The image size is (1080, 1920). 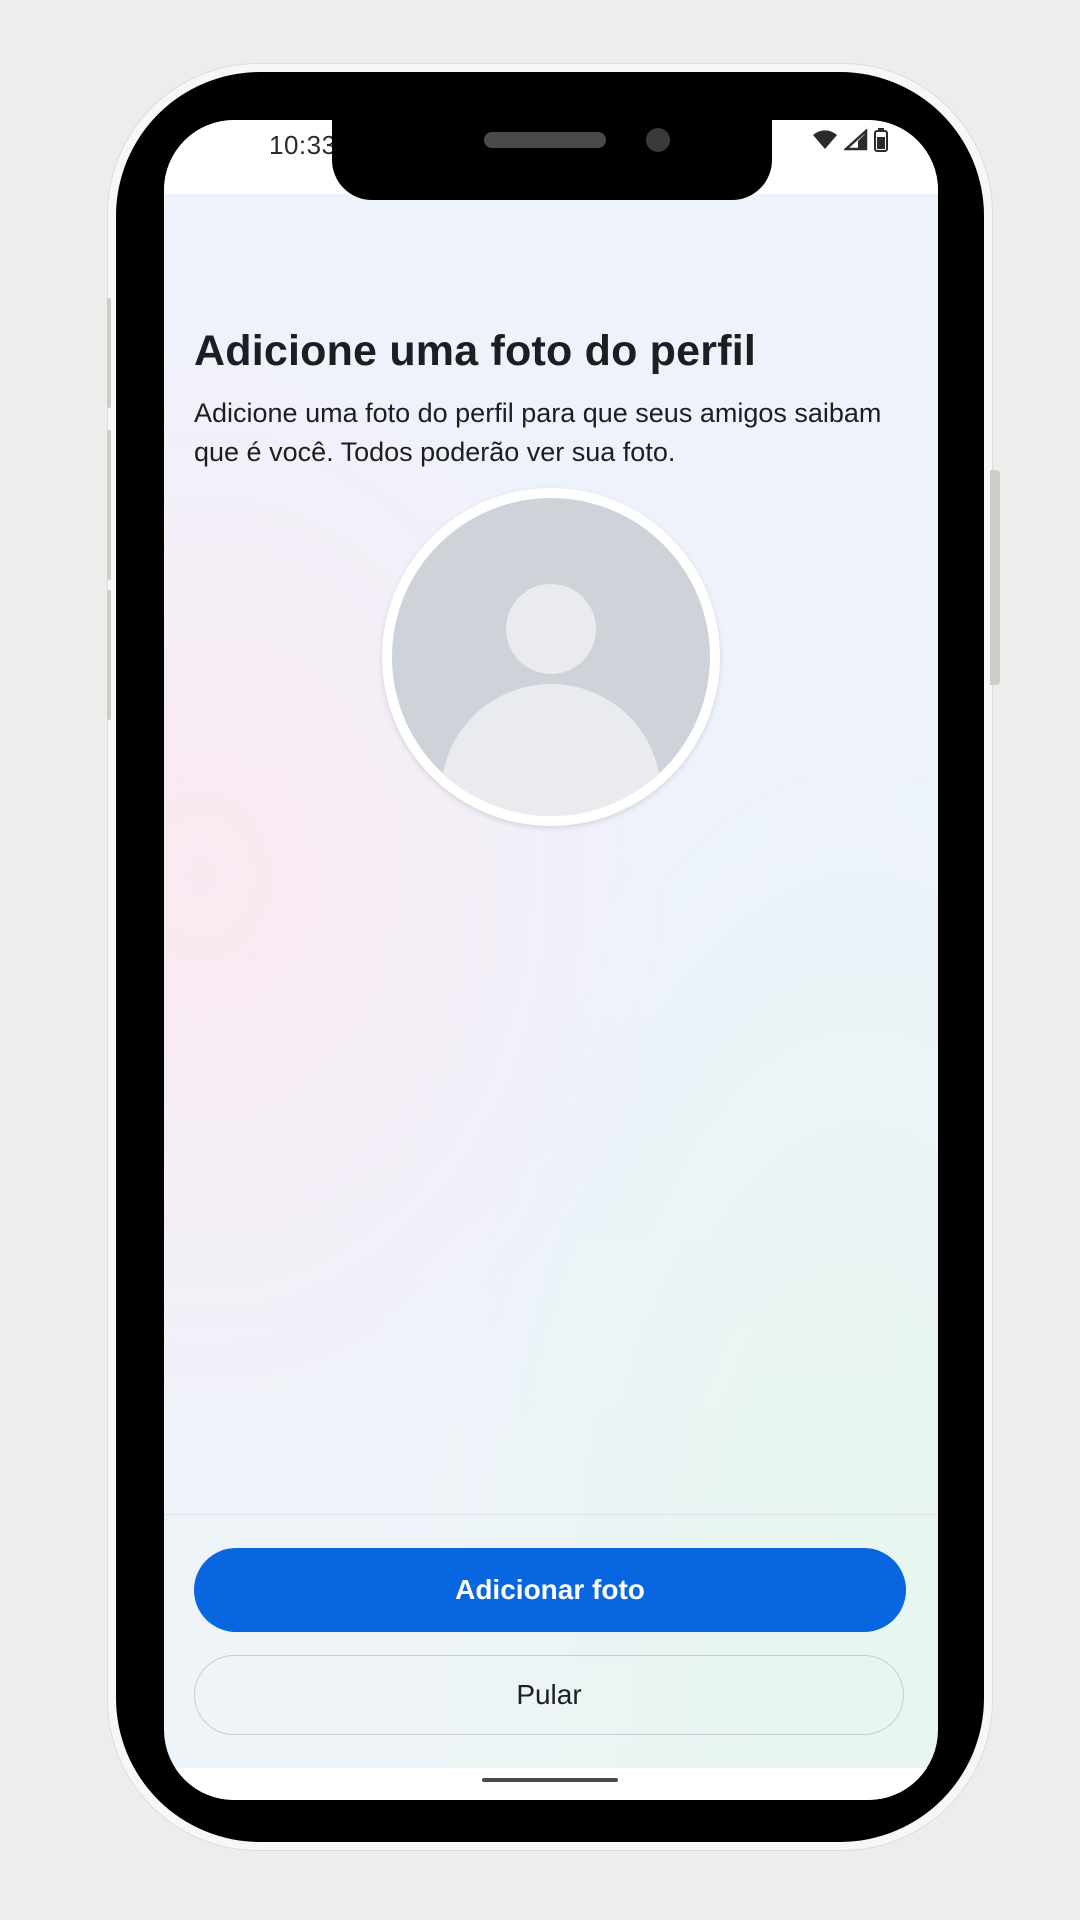 What do you see at coordinates (550, 1590) in the screenshot?
I see `add-photo-button: Adicionar foto` at bounding box center [550, 1590].